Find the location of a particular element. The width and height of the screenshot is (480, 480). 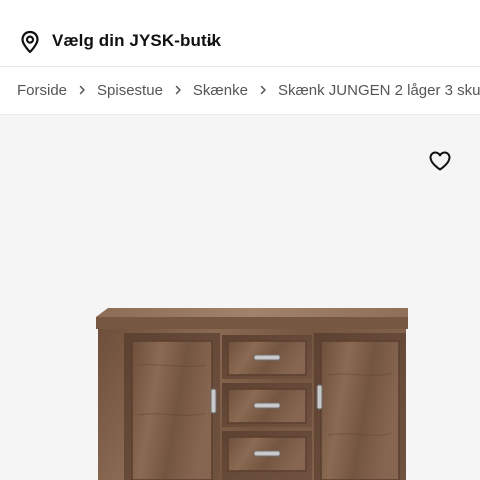

breadcrumb-item-spisestue: Spisestue is located at coordinates (130, 90).